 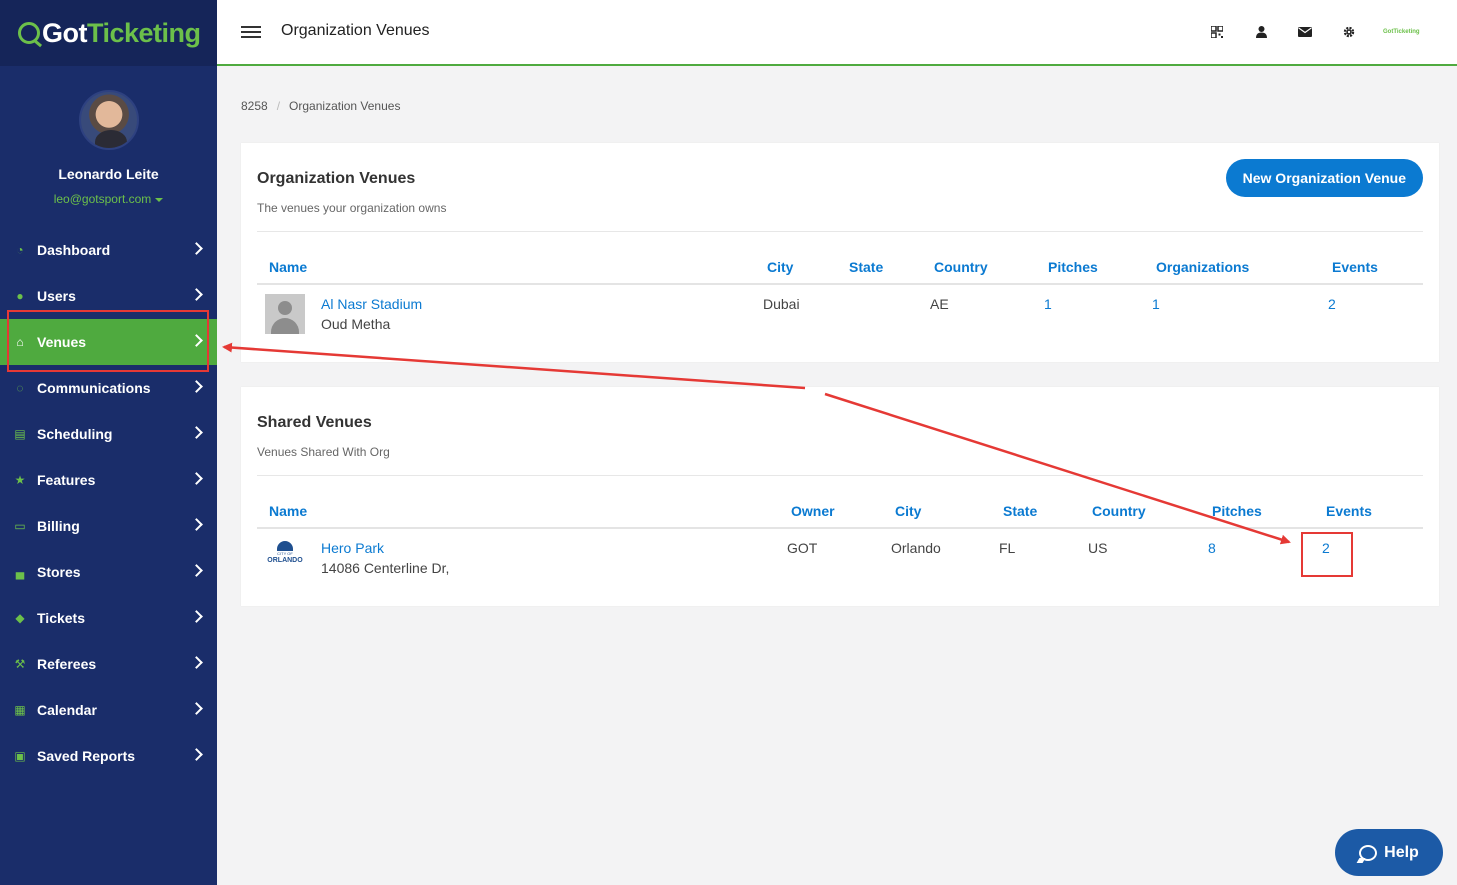 What do you see at coordinates (20, 388) in the screenshot?
I see `comments-icon: ◌` at bounding box center [20, 388].